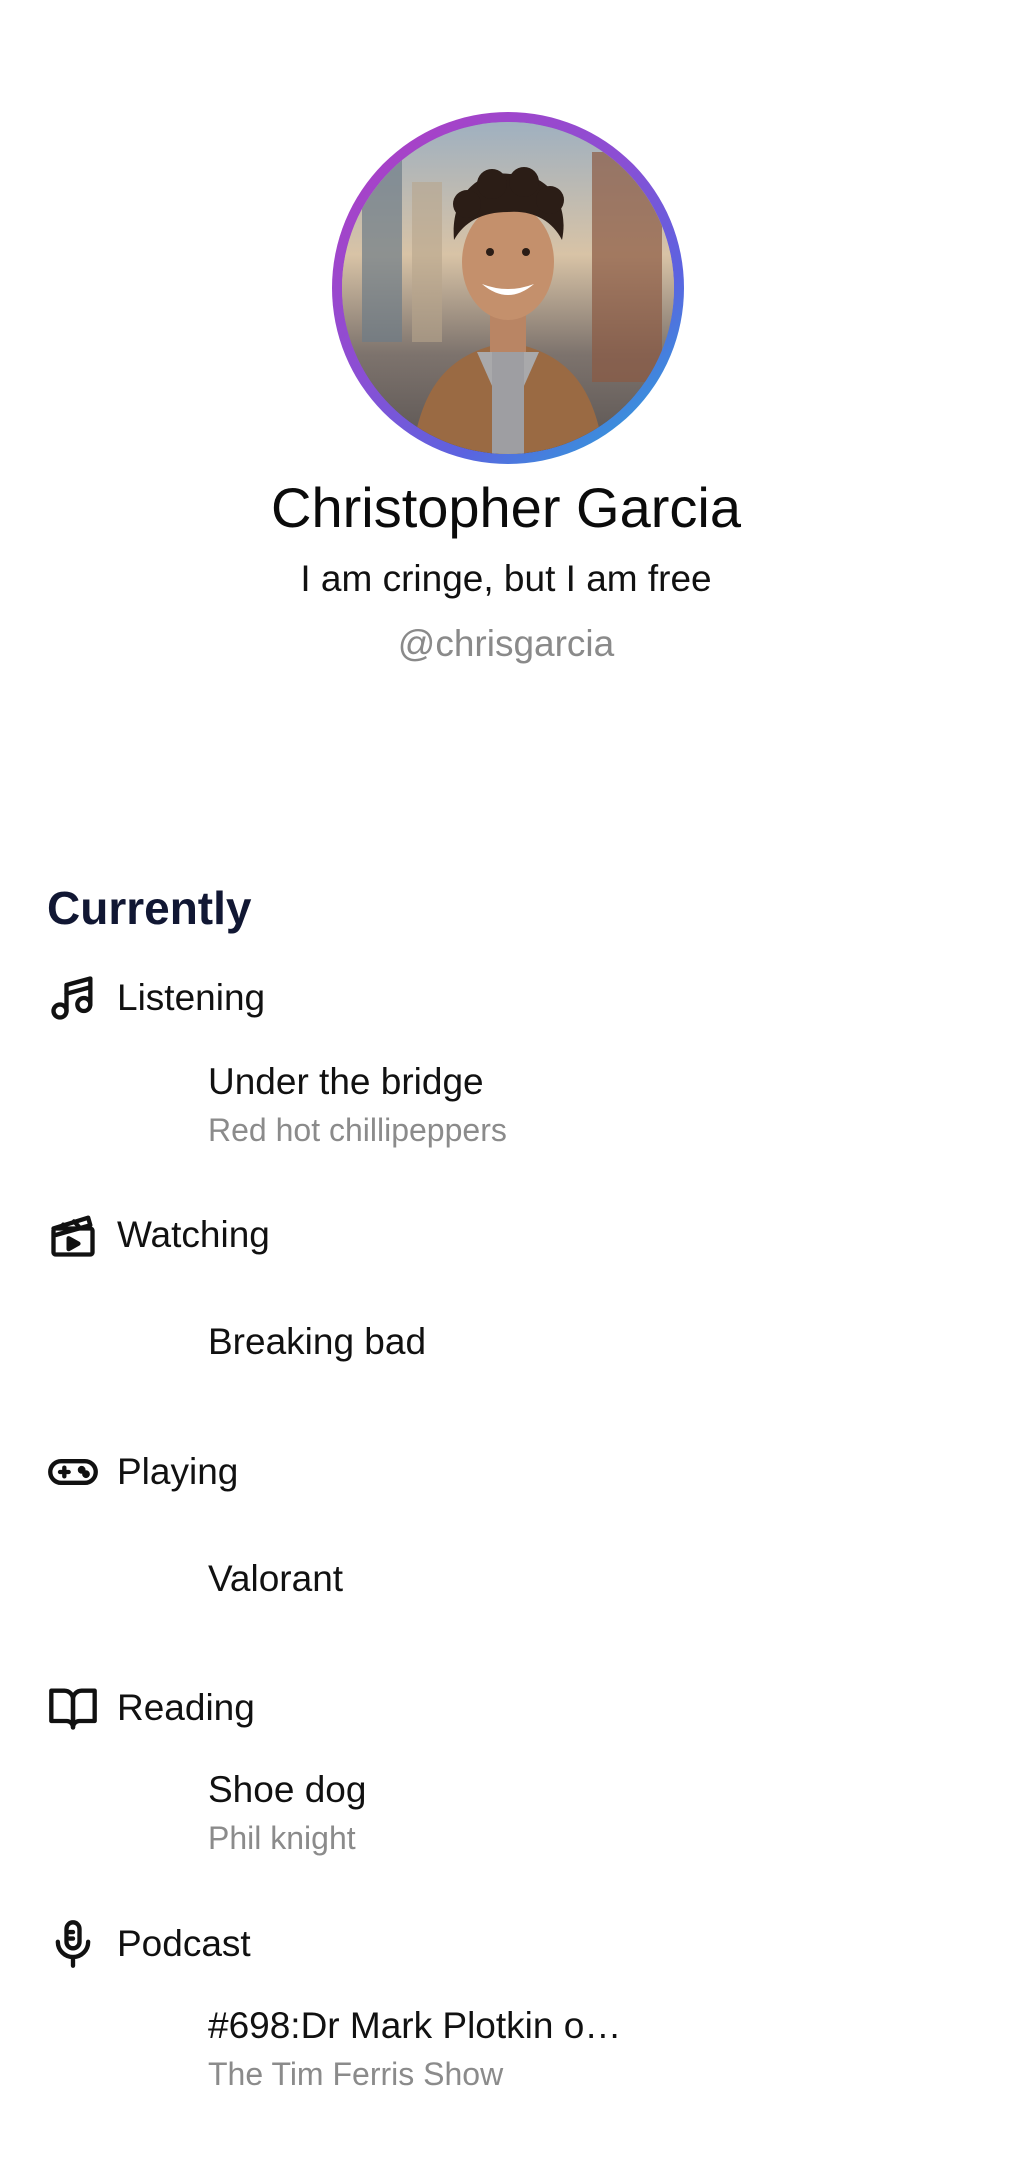 The height and width of the screenshot is (2180, 1012). What do you see at coordinates (73, 1944) in the screenshot?
I see `microphone-icon` at bounding box center [73, 1944].